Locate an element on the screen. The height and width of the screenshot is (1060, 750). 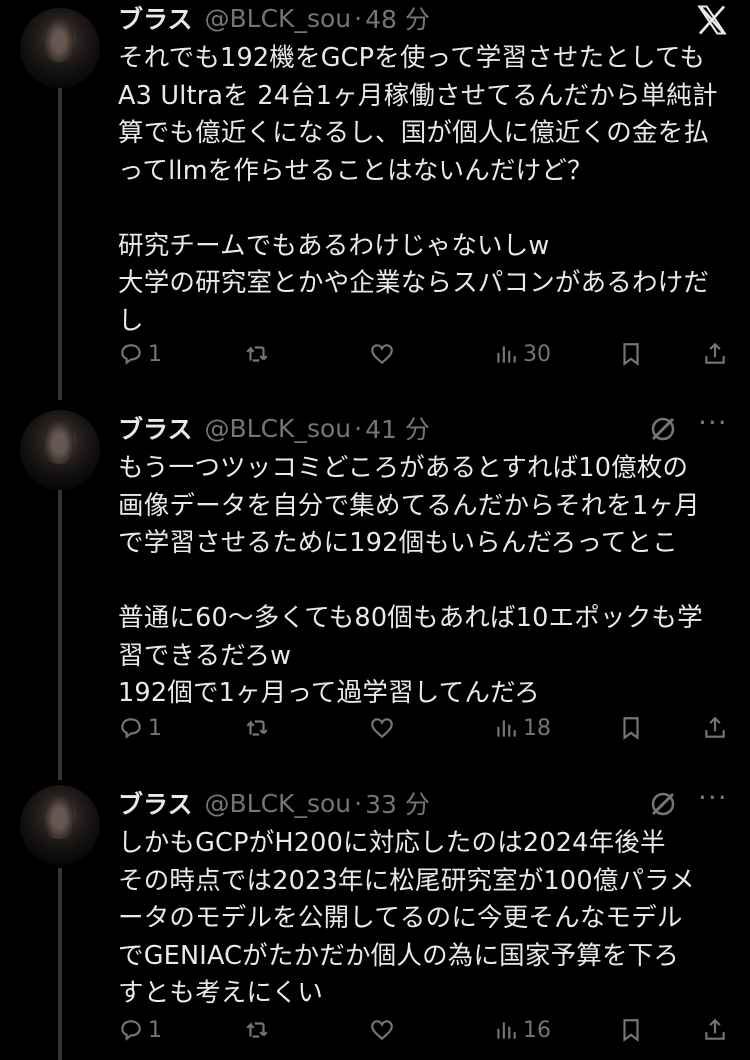
action-bar: 1 30 is located at coordinates (424, 356).